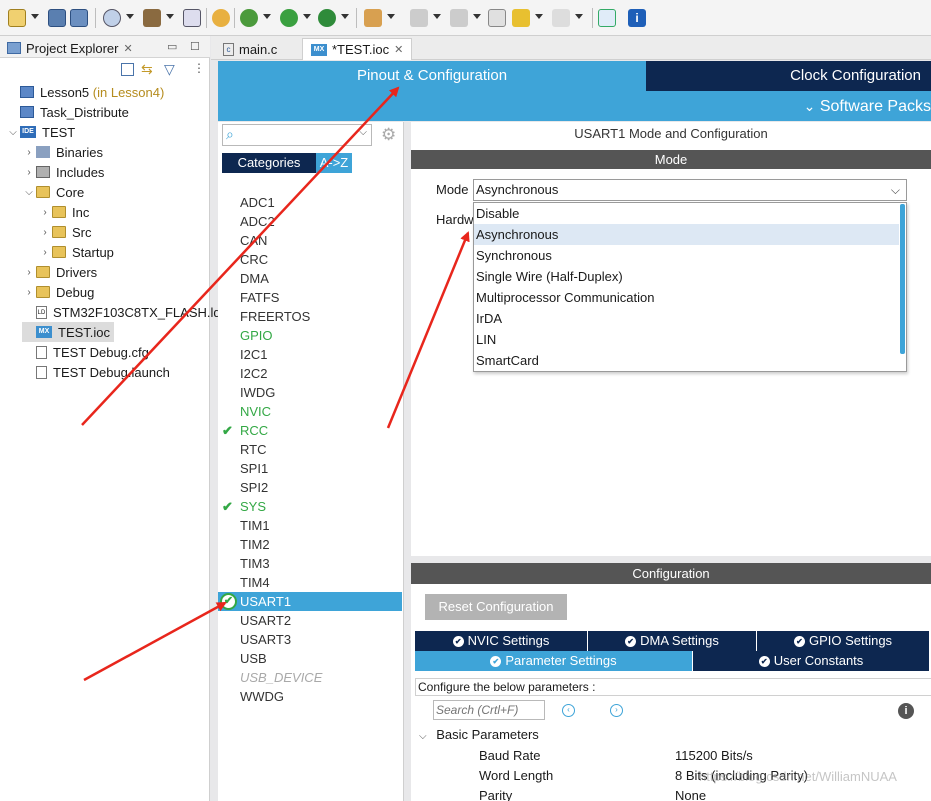 This screenshot has height=801, width=931. What do you see at coordinates (269, 163) in the screenshot?
I see `tab-categories: Categories` at bounding box center [269, 163].